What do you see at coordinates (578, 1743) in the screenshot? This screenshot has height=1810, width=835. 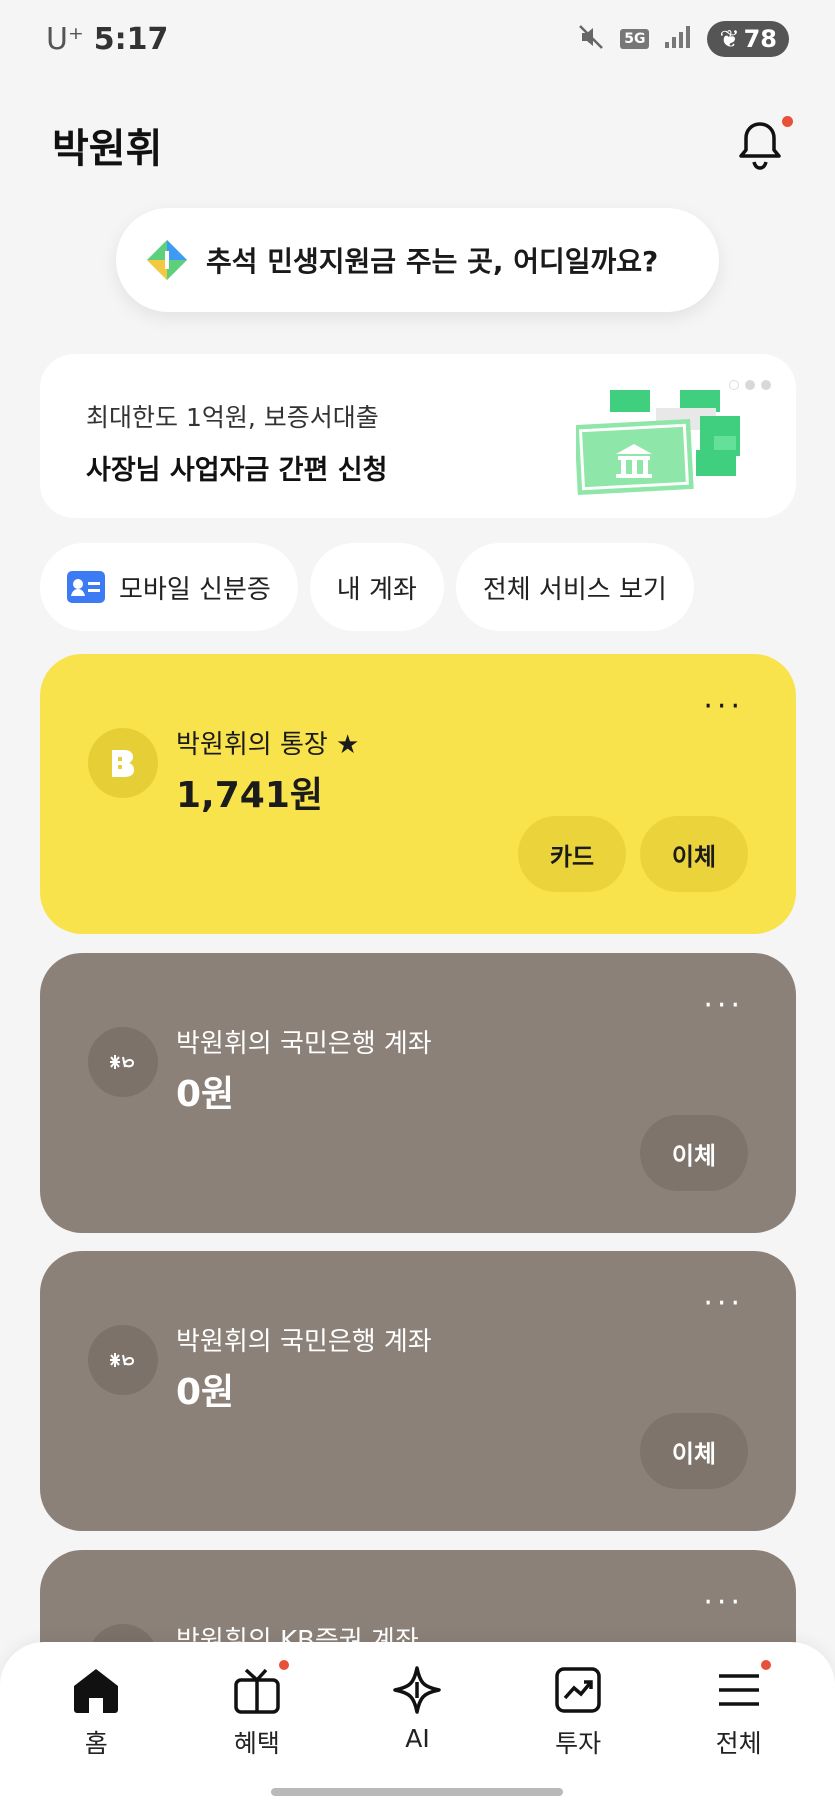 I see `nav-label: 투자` at bounding box center [578, 1743].